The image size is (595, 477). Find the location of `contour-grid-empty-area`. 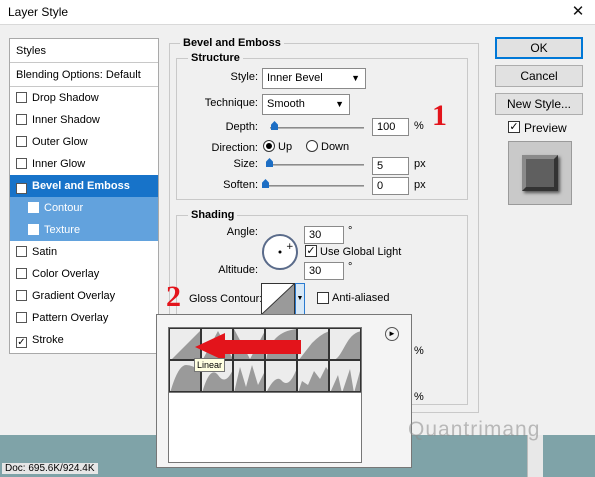

contour-grid-empty-area is located at coordinates (265, 428).